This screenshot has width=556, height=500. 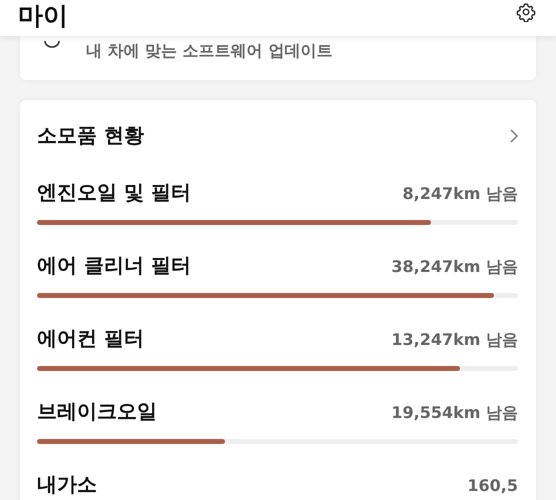 I want to click on remaining-distance: 13,247km 남음, so click(x=454, y=340).